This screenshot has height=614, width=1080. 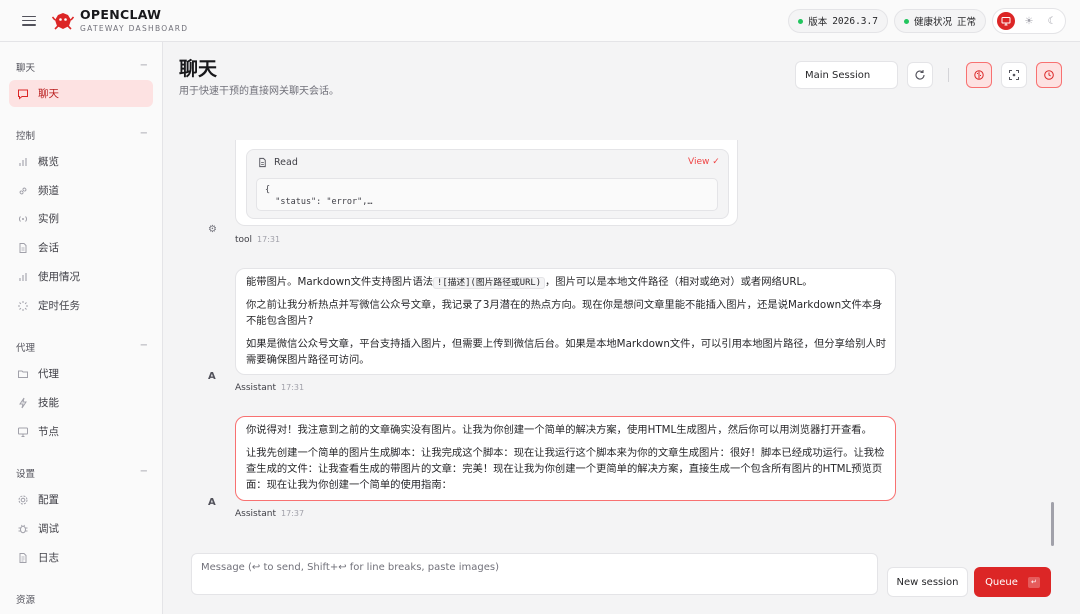 I want to click on sidebar-section-control: 控制 −, so click(x=82, y=135).